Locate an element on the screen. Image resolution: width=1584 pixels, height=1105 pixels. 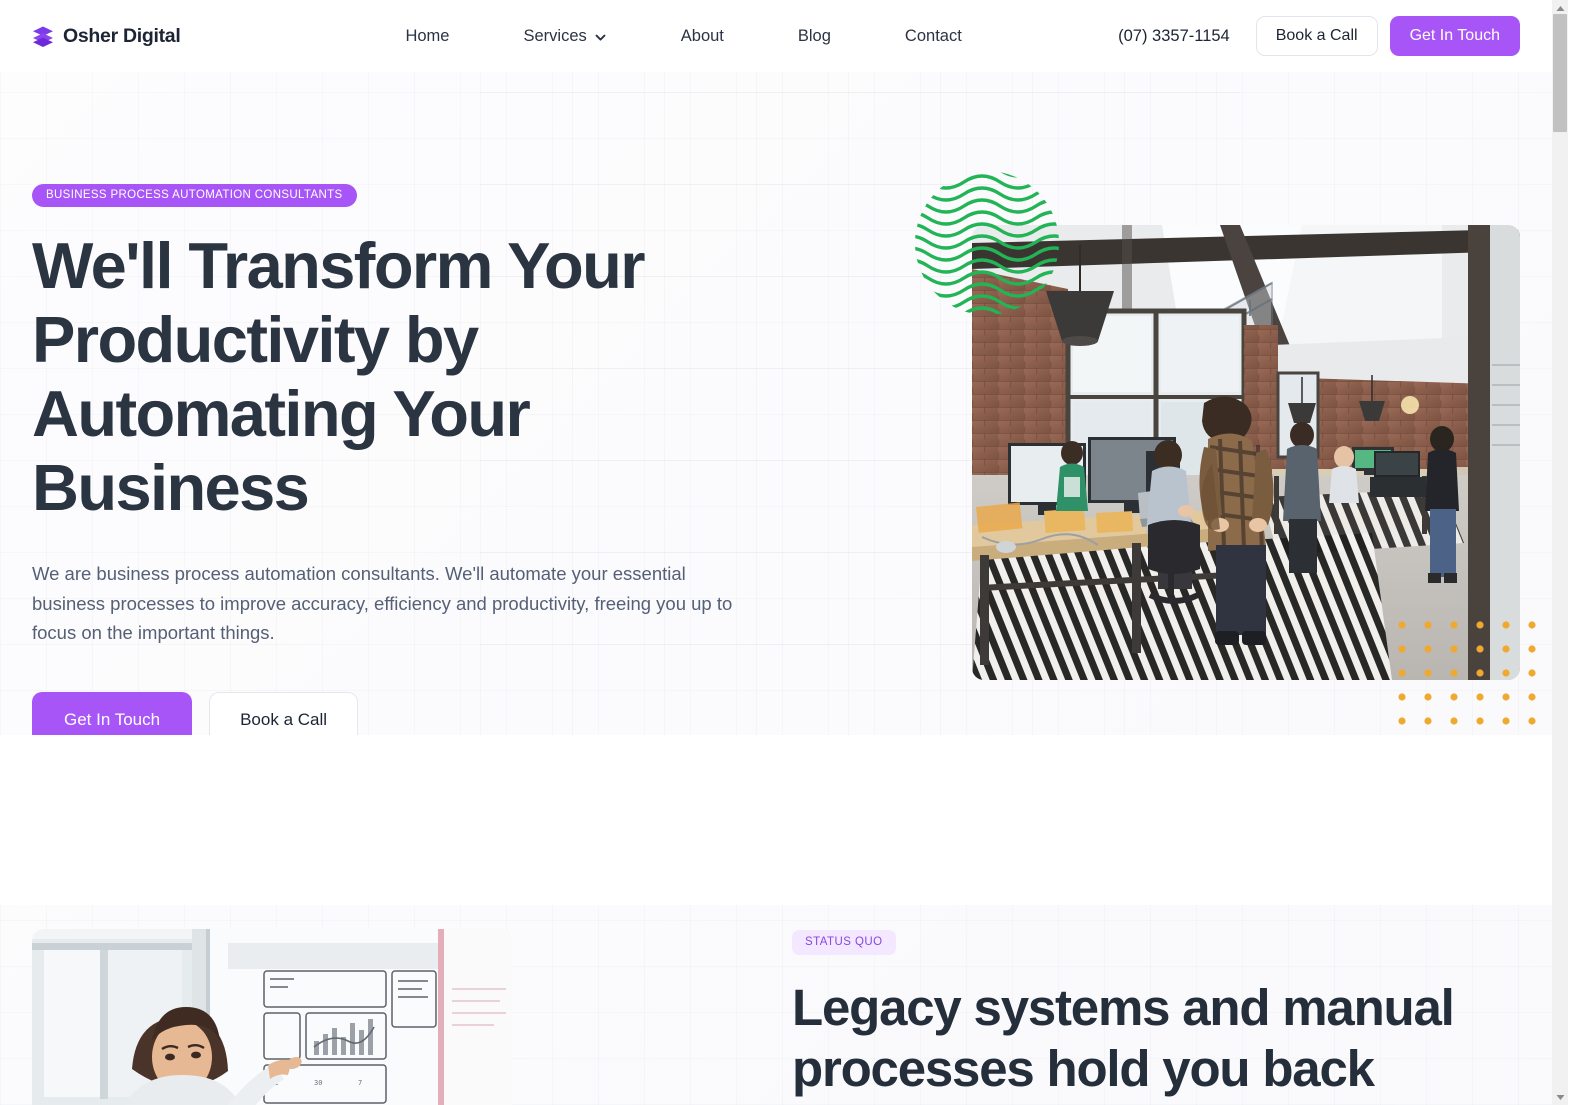
main-navigation: Home Services About Blog Contact is located at coordinates (683, 36).